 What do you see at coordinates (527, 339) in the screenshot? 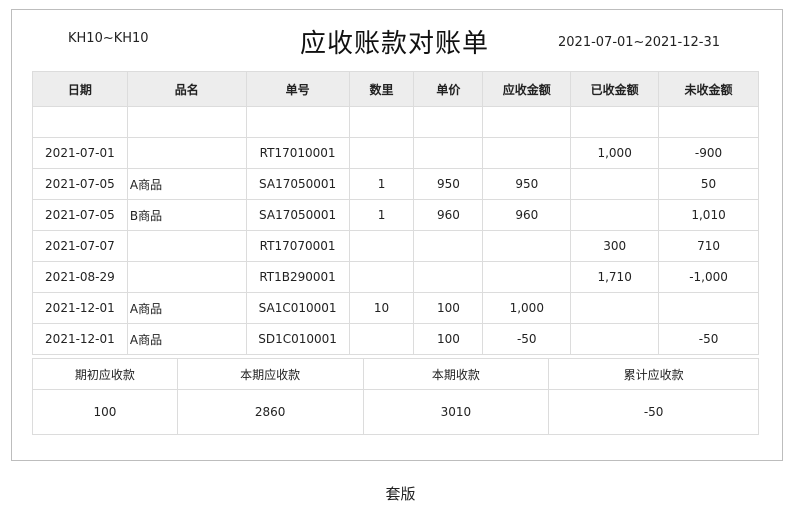
I see `cell-receivable: -50` at bounding box center [527, 339].